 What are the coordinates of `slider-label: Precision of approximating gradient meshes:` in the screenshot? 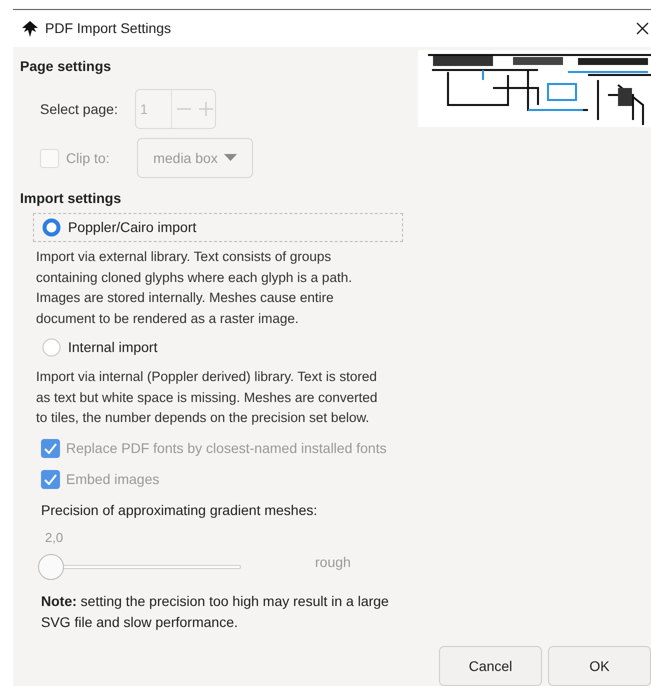 It's located at (179, 510).